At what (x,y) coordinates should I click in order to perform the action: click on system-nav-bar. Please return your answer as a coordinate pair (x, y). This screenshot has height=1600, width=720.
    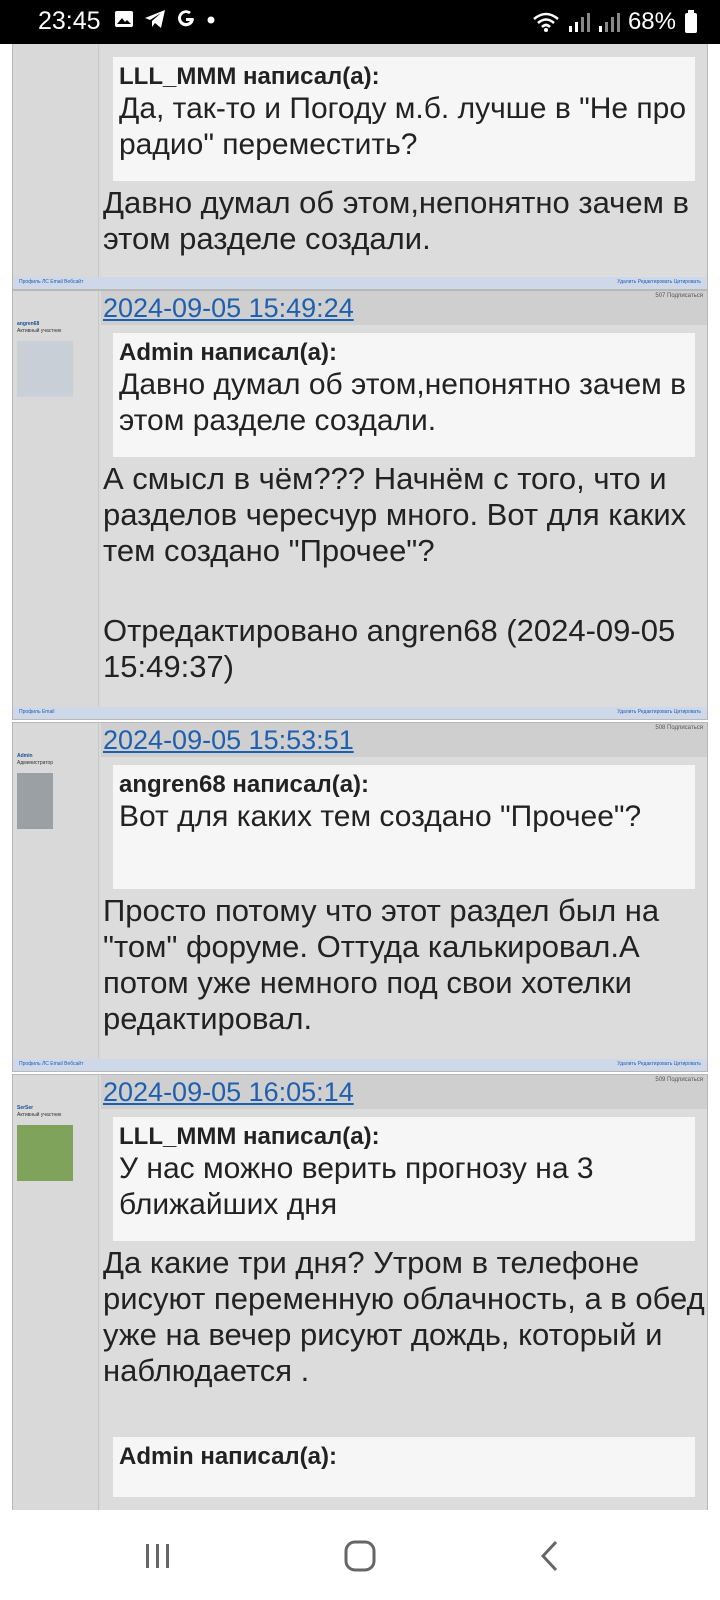
    Looking at the image, I should click on (360, 1555).